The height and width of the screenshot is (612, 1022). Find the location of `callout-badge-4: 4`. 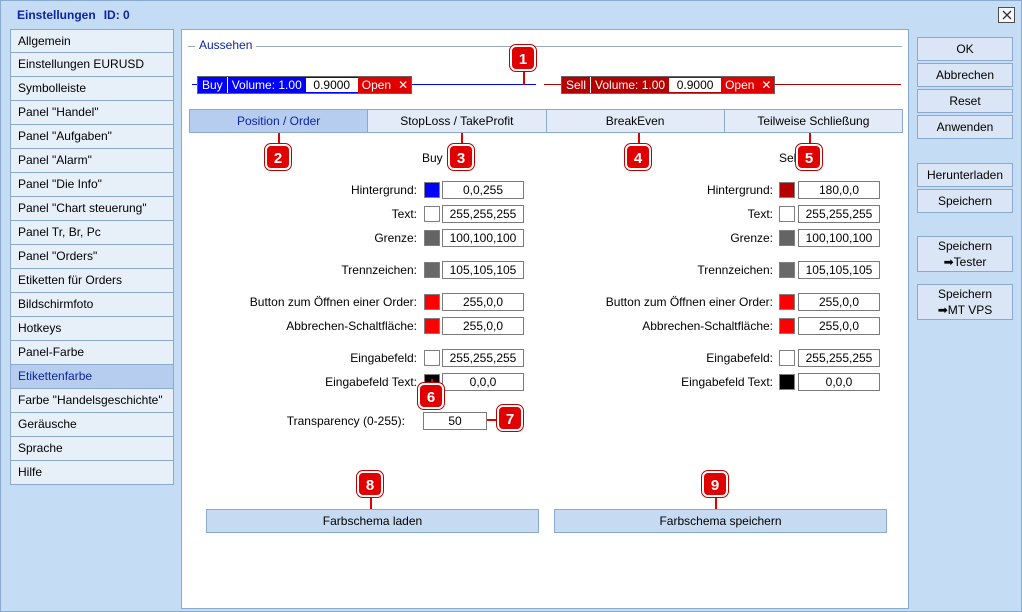

callout-badge-4: 4 is located at coordinates (638, 157).